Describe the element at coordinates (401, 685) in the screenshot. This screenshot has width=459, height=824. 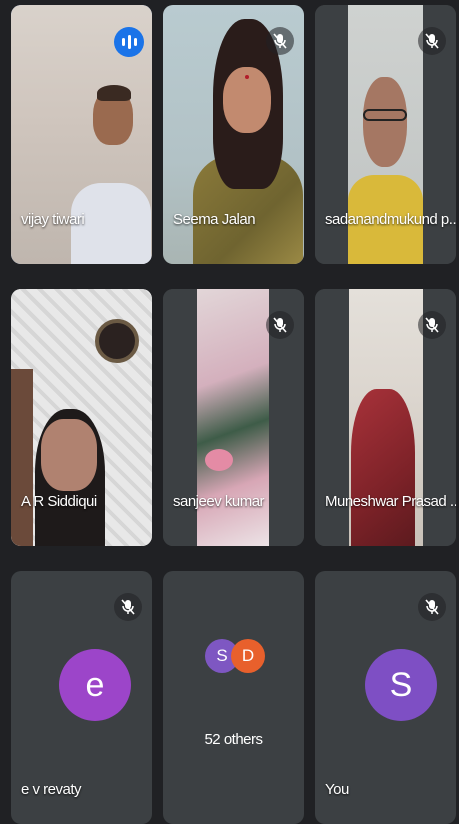
I see `avatar: S` at that location.